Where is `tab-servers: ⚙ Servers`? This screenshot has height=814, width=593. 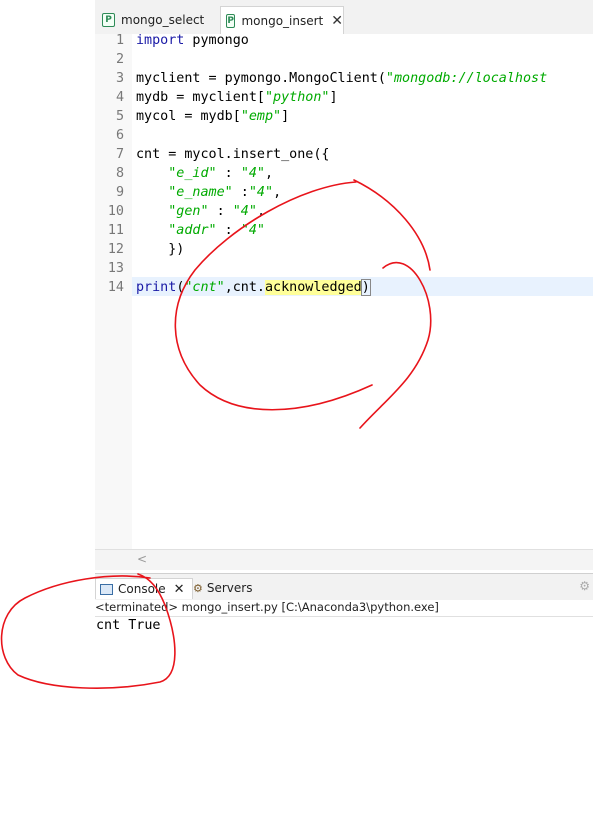 tab-servers: ⚙ Servers is located at coordinates (222, 588).